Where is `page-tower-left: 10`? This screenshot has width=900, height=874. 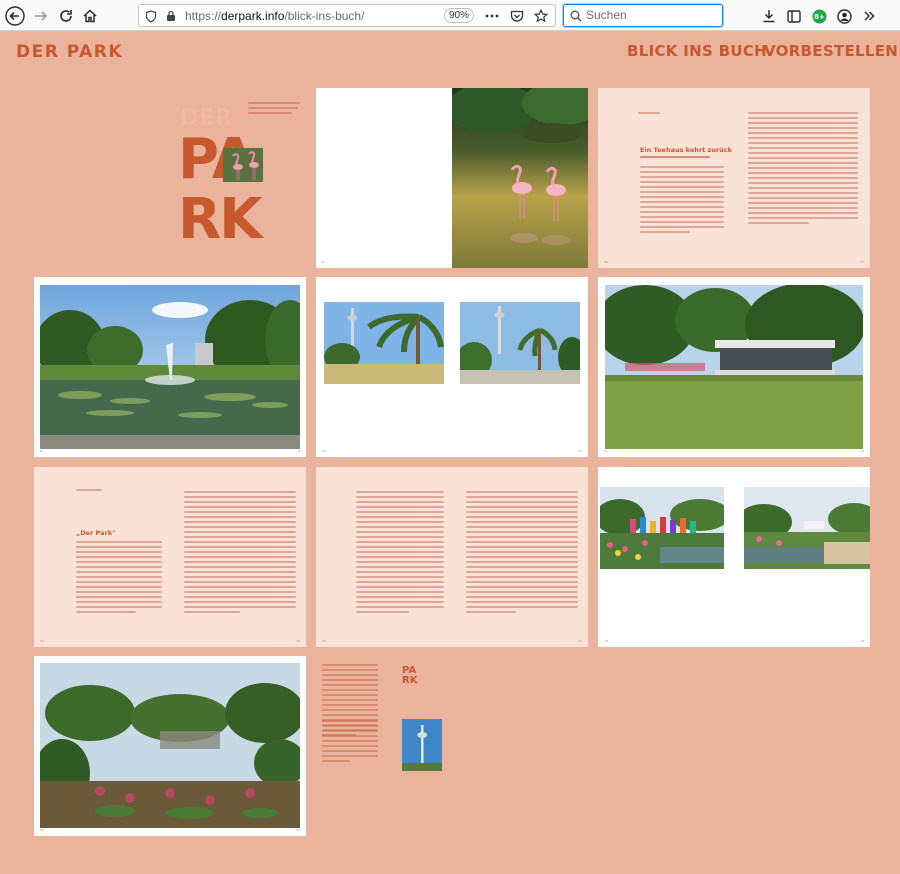 page-tower-left: 10 is located at coordinates (384, 367).